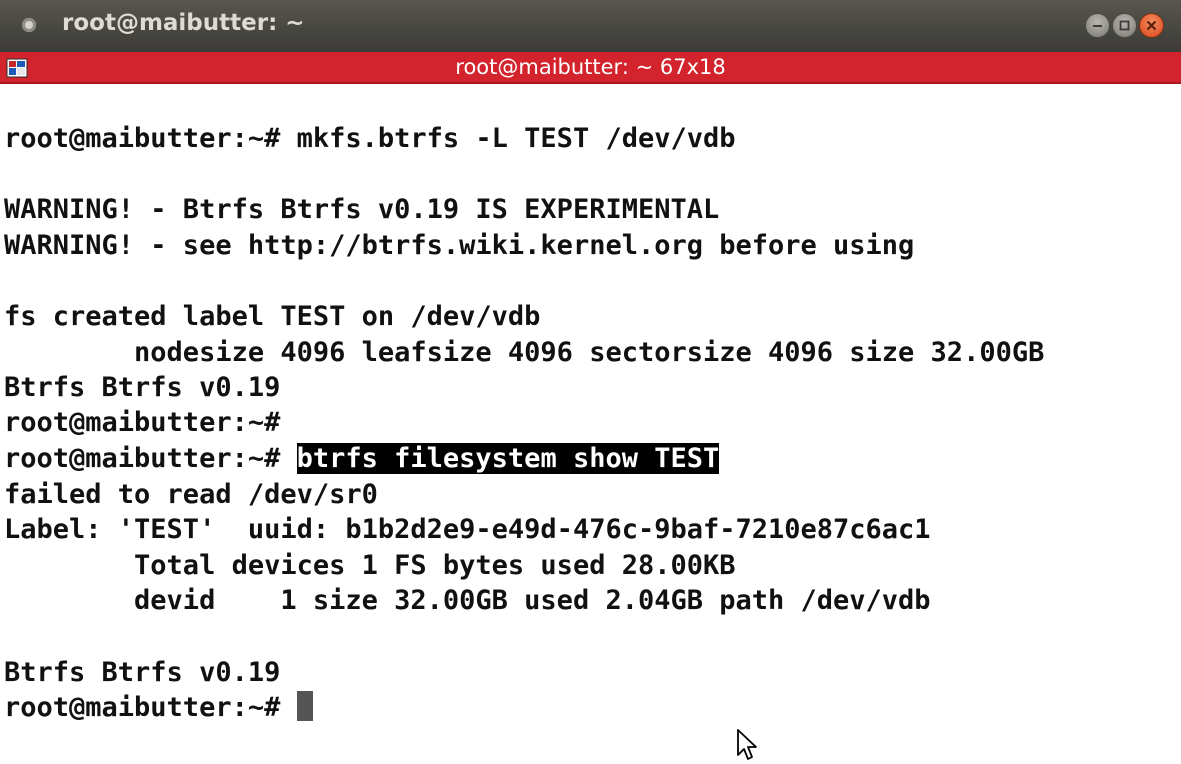  Describe the element at coordinates (370, 565) in the screenshot. I see `terminal-line: Total devices 1 FS bytes used 28.00KB` at that location.